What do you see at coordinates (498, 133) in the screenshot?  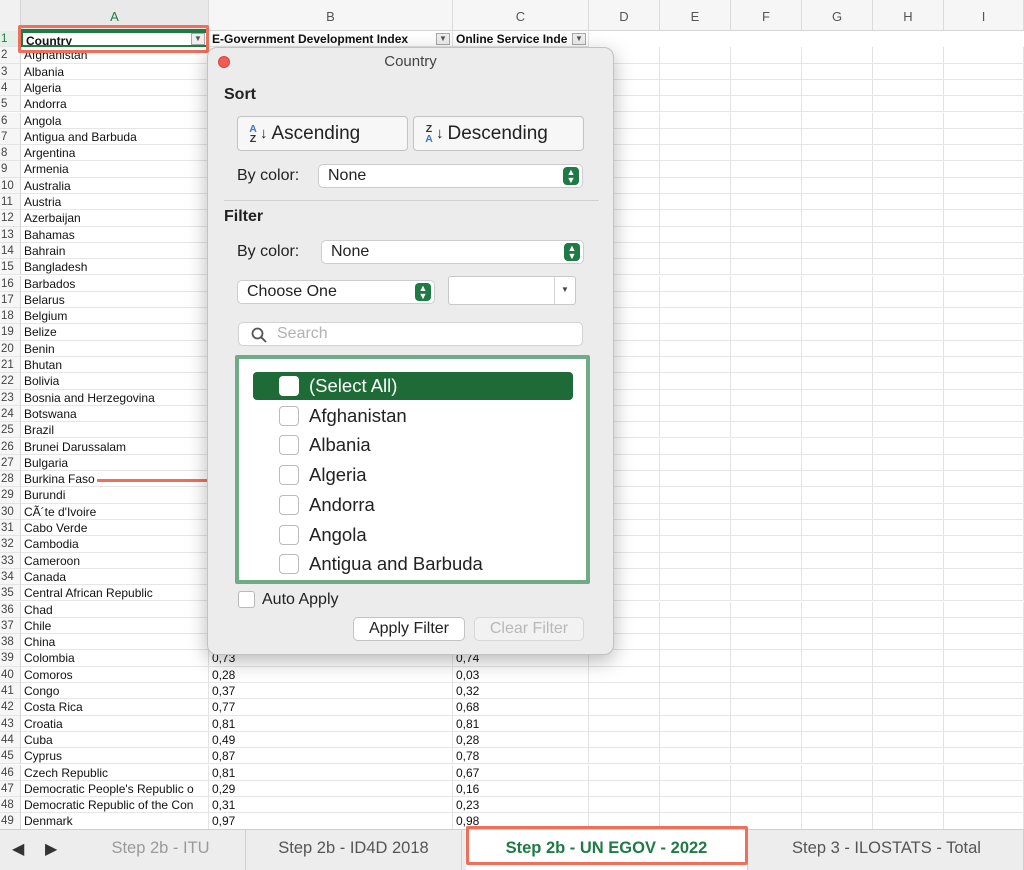 I see `sort-descending-button: Z A ↓ Descending` at bounding box center [498, 133].